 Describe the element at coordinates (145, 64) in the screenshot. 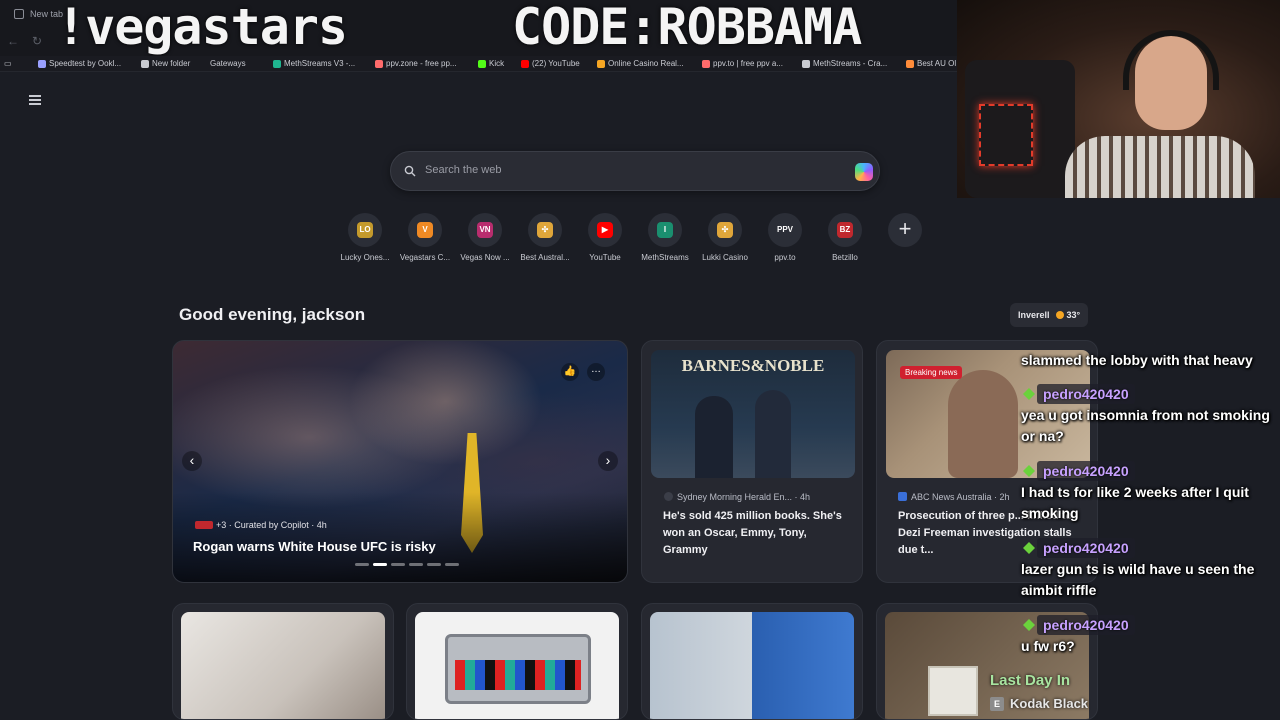

I see `folder-icon` at that location.